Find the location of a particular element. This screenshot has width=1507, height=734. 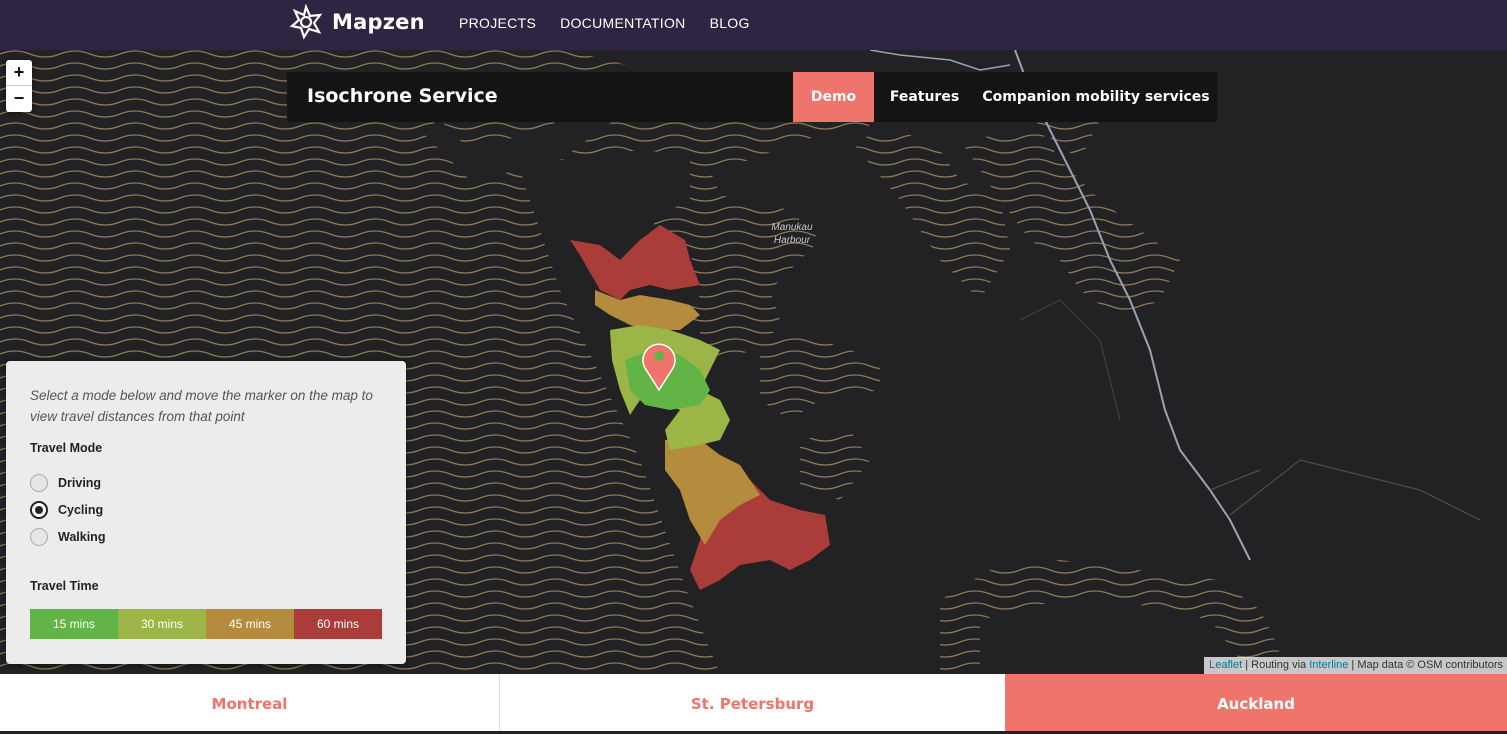

mapzen-logo-icon is located at coordinates (306, 22).